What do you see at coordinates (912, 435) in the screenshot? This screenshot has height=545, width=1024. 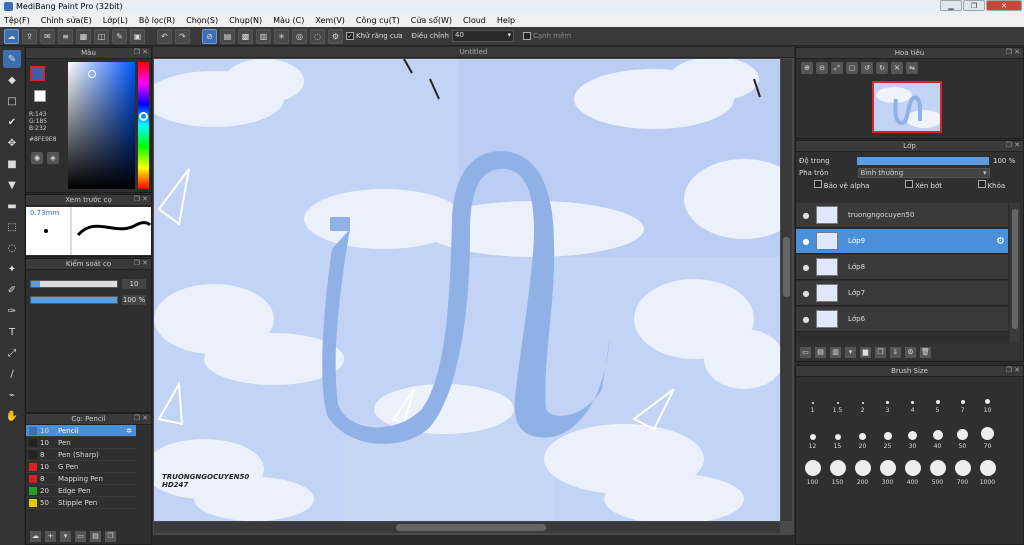 I see `brush-size-option: 30` at bounding box center [912, 435].